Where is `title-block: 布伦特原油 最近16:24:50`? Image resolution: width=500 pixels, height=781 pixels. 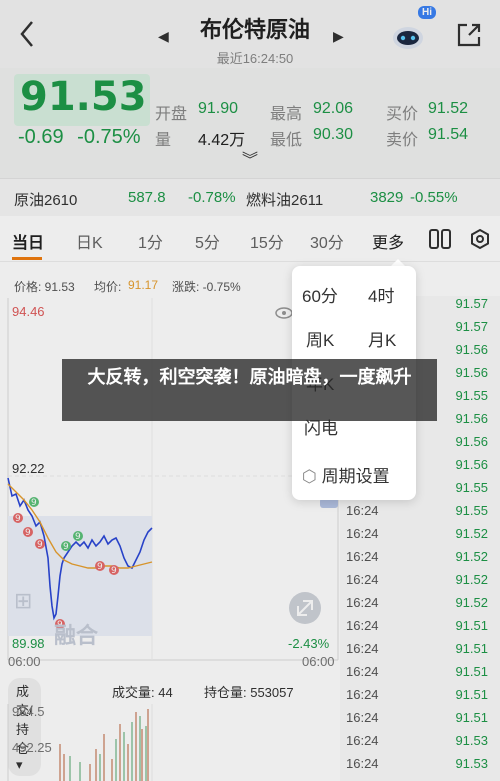
title-block: 布伦特原油 最近16:24:50 is located at coordinates (255, 39).